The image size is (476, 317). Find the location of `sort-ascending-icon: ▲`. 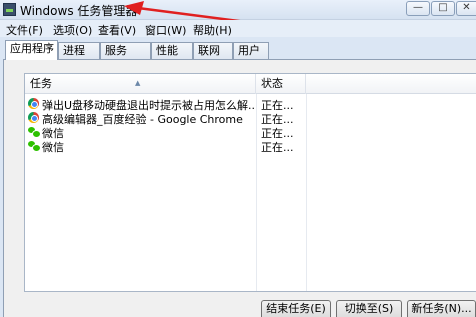

sort-ascending-icon: ▲ is located at coordinates (138, 83).